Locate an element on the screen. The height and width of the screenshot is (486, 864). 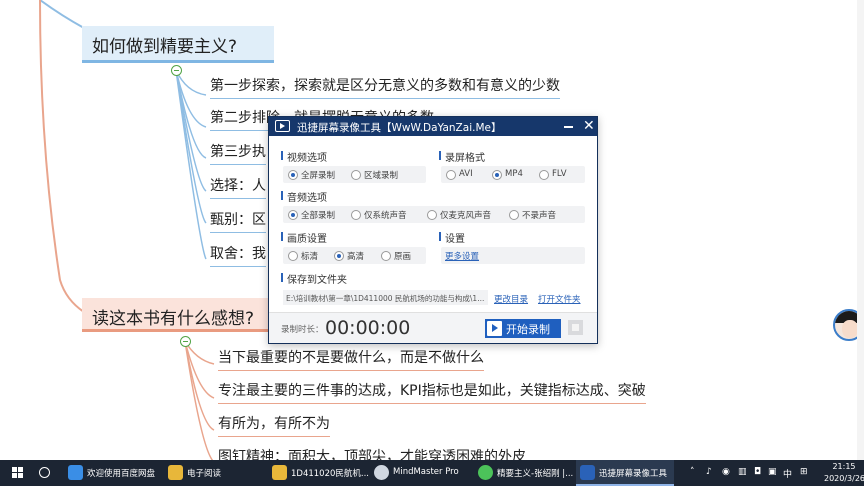
wechat-icon is located at coordinates (485, 472).